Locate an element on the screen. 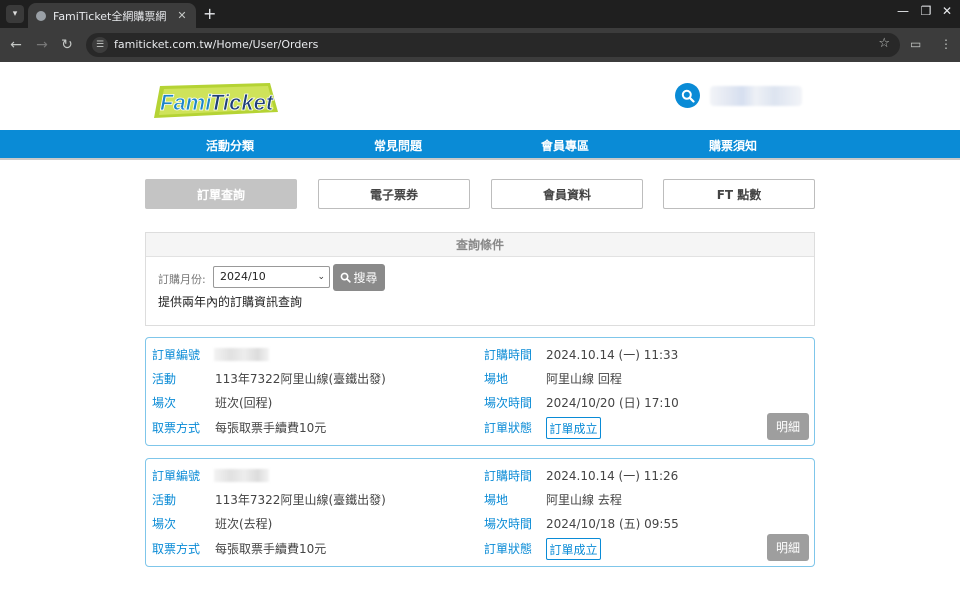 This screenshot has width=960, height=605. site-header: Fami Ticket is located at coordinates (480, 96).